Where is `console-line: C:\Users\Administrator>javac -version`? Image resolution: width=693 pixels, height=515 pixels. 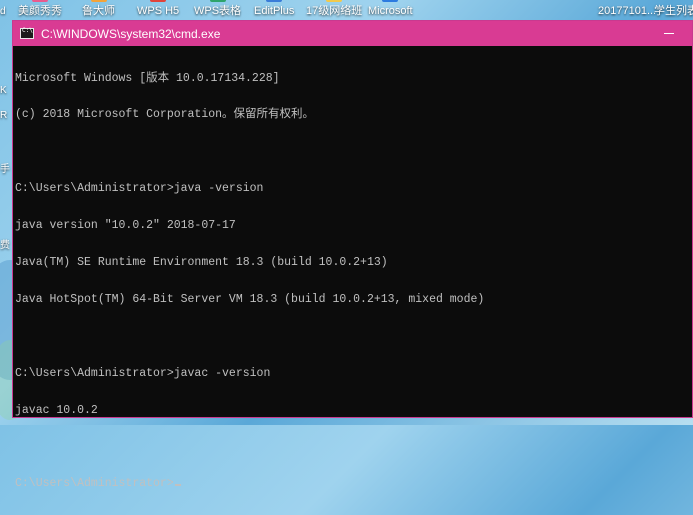
console-line: C:\Users\Administrator>javac -version is located at coordinates (143, 373).